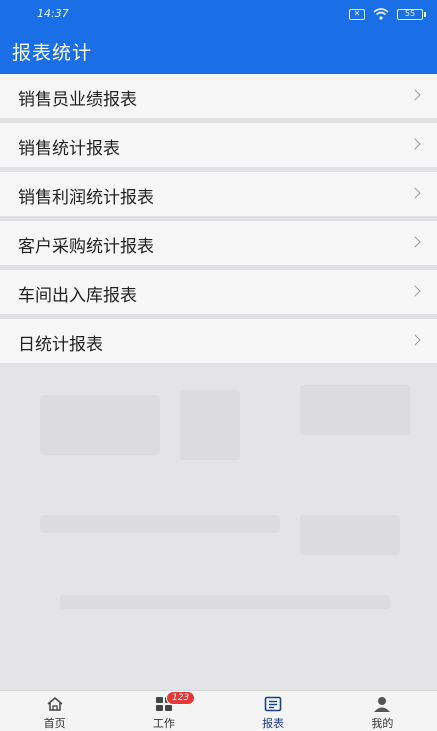  Describe the element at coordinates (357, 14) in the screenshot. I see `sim-icon: ✕` at that location.